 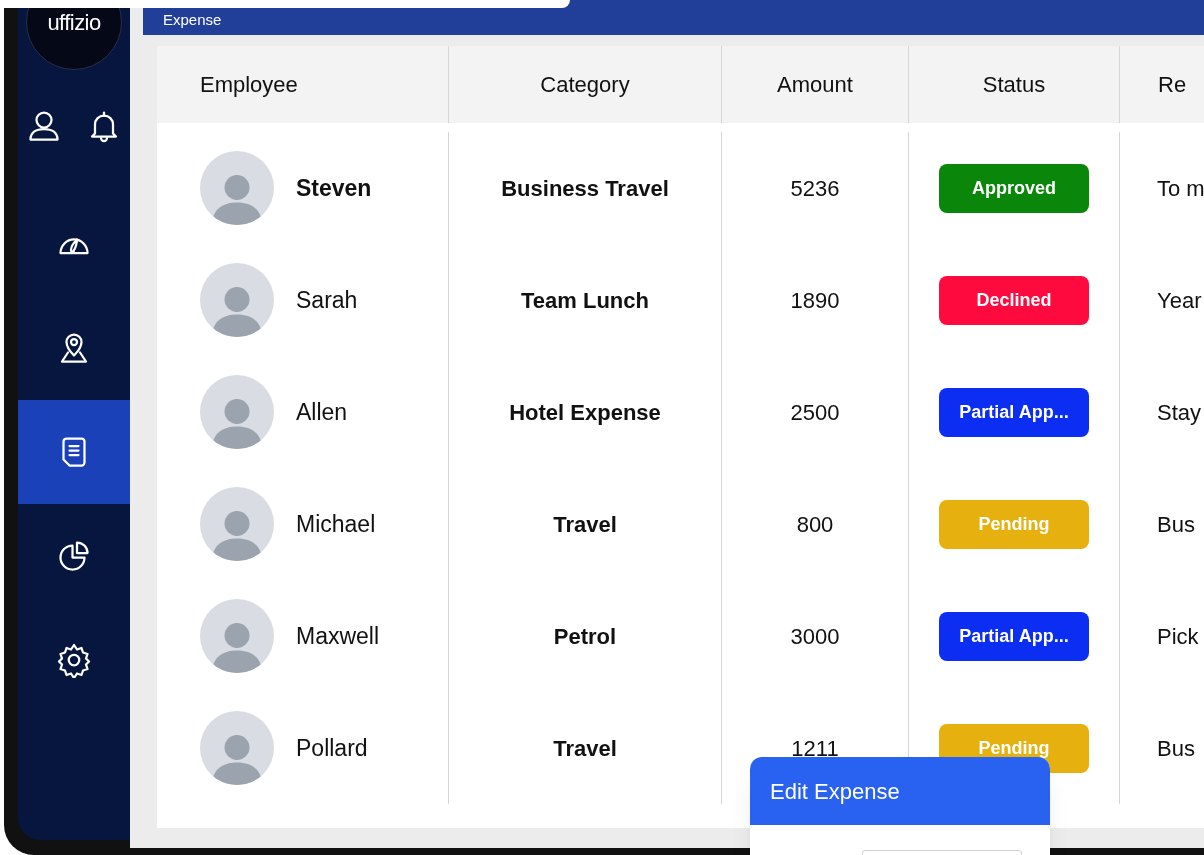 I want to click on reason-text: Pick, so click(x=1178, y=636).